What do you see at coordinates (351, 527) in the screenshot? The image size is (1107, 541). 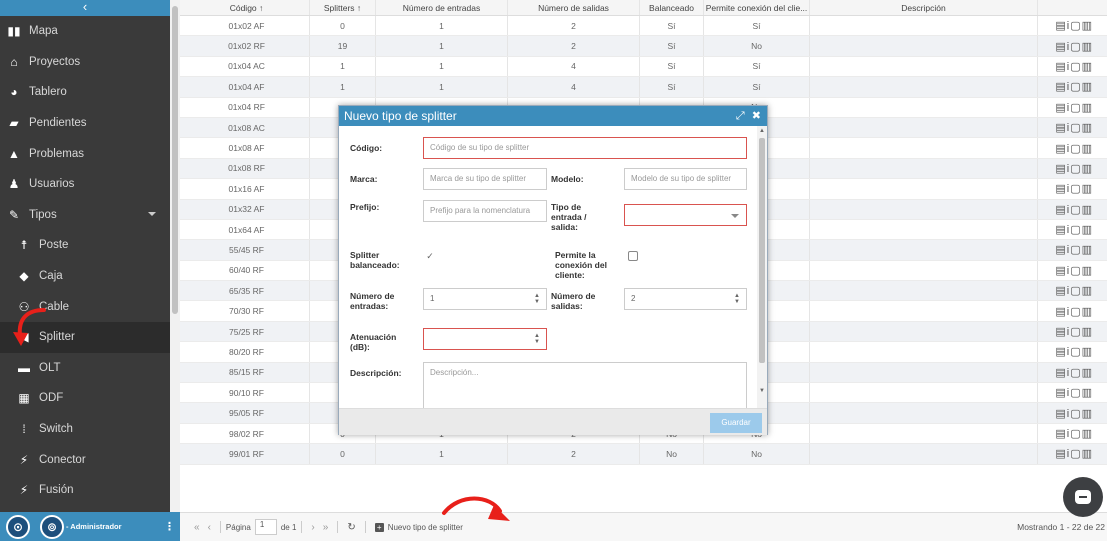 I see `refresh-icon: ↻` at bounding box center [351, 527].